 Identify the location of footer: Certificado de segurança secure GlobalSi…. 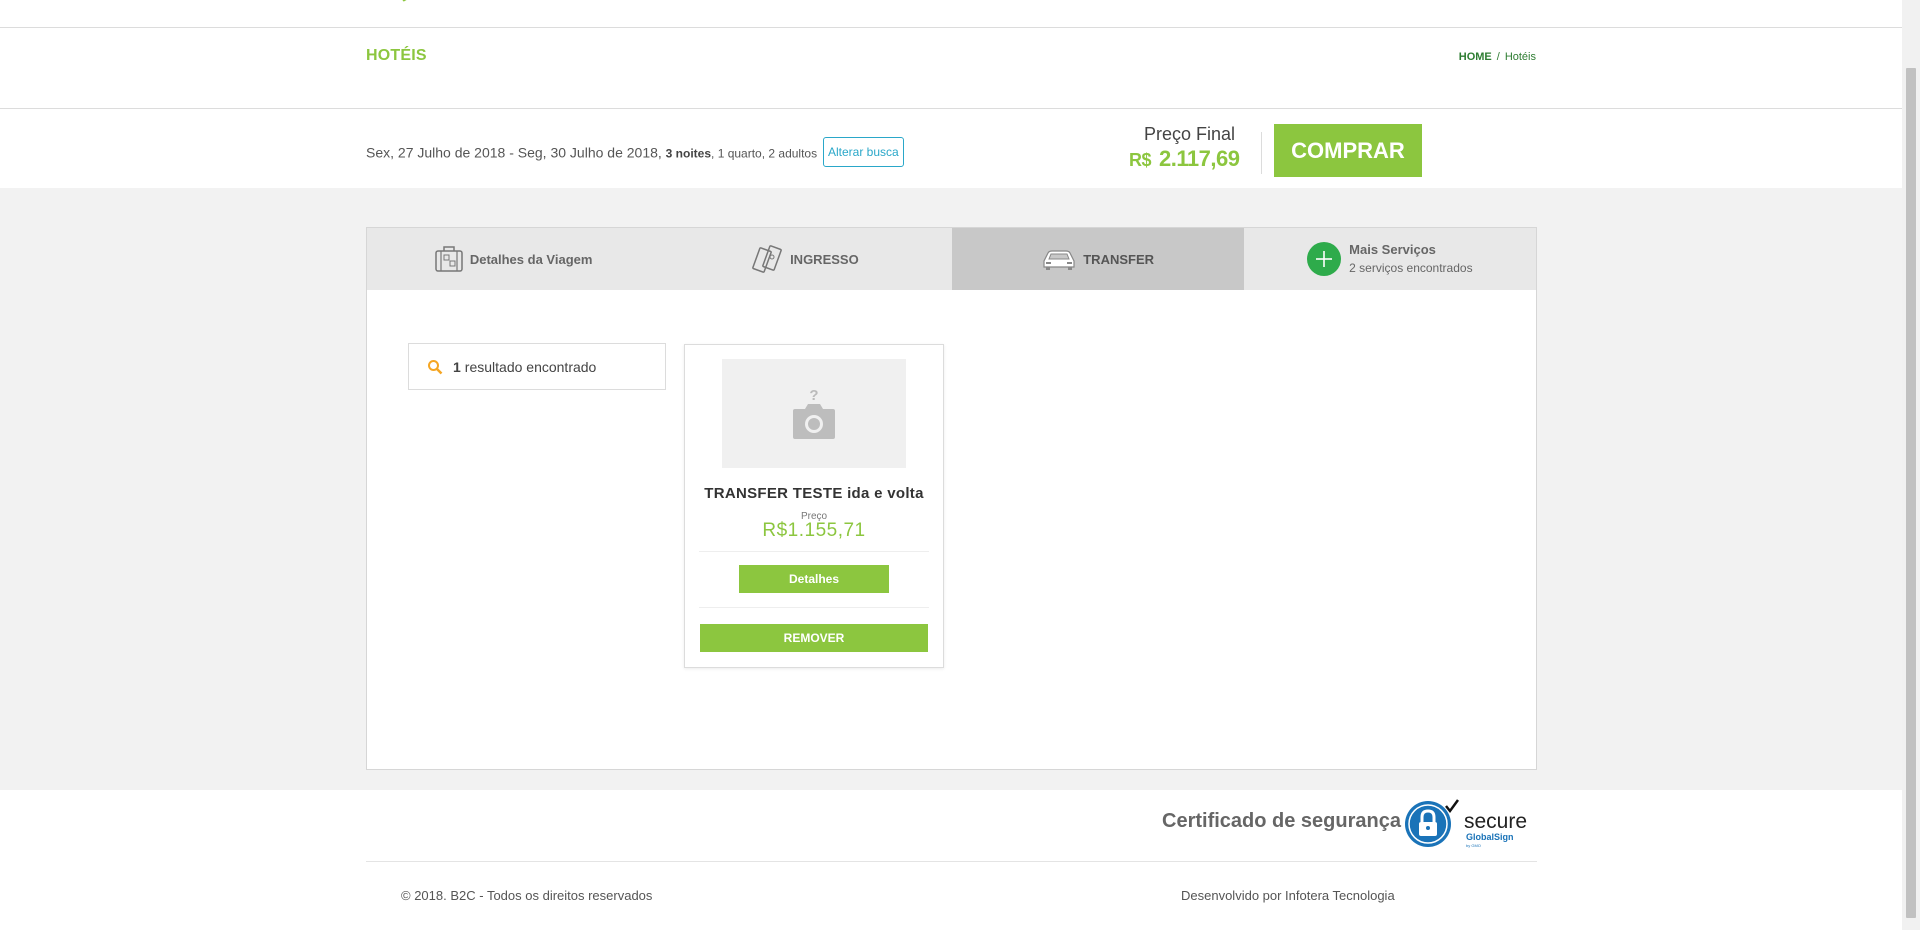
(951, 860).